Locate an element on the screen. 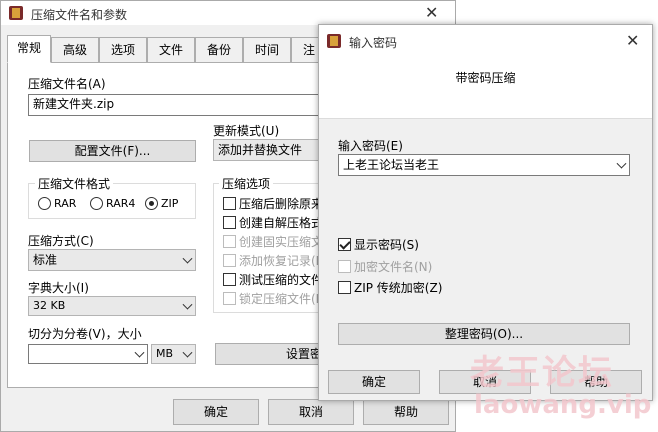  tab-strip: 常规 高级 选项 文件 备份 时间 注 is located at coordinates (167, 49).